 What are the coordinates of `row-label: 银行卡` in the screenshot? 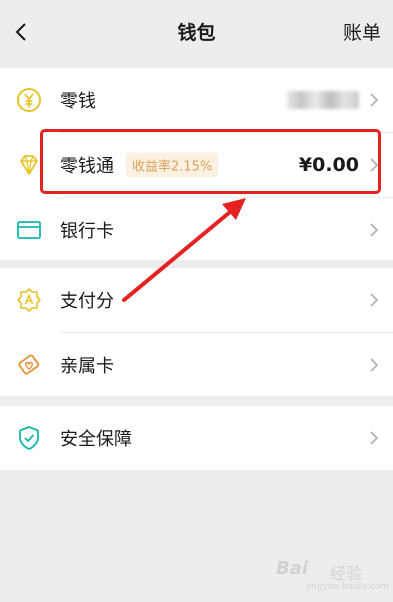 It's located at (87, 231).